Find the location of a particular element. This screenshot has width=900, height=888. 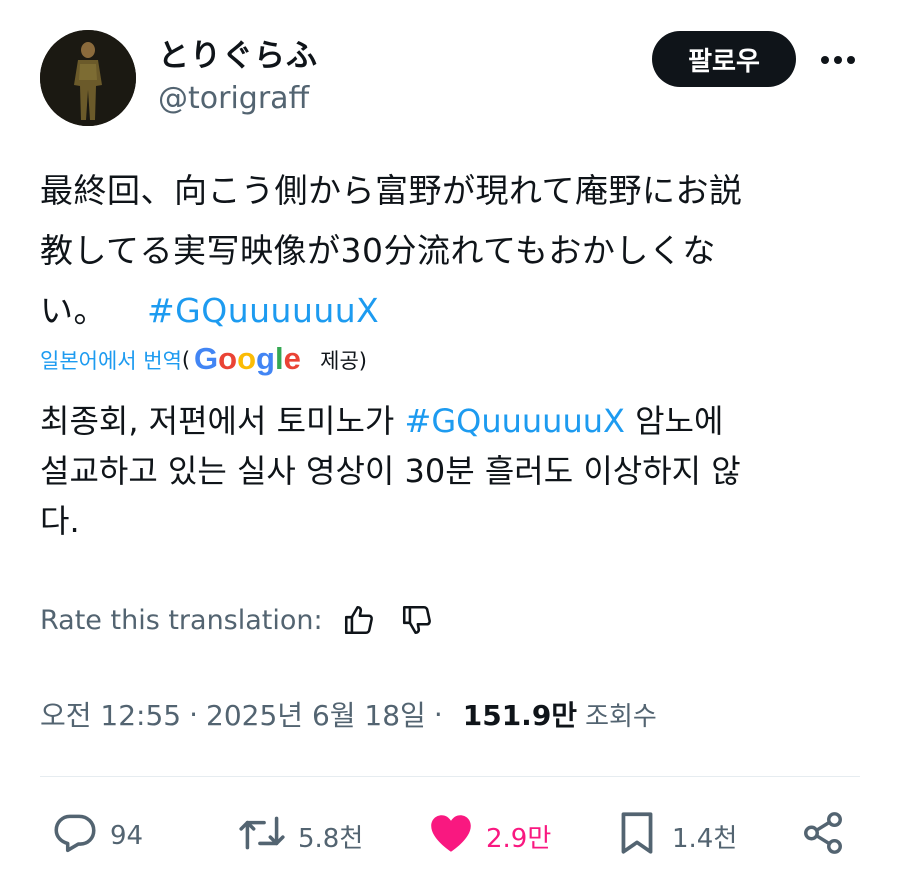

share-icon is located at coordinates (823, 836).